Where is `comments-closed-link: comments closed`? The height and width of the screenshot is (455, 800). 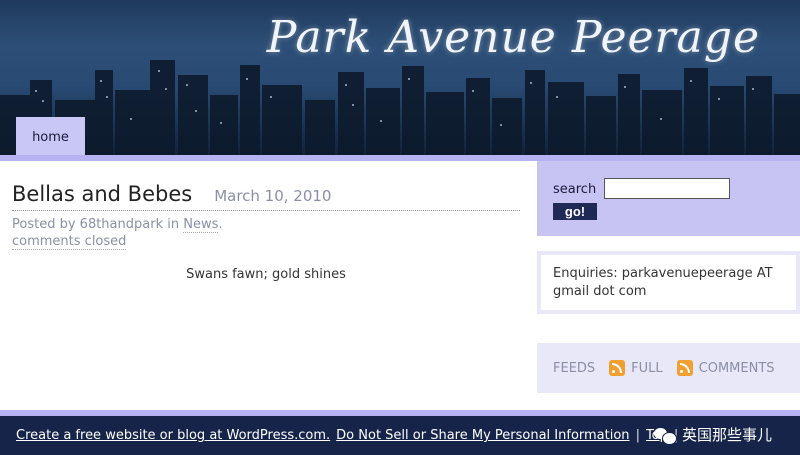 comments-closed-link: comments closed is located at coordinates (69, 242).